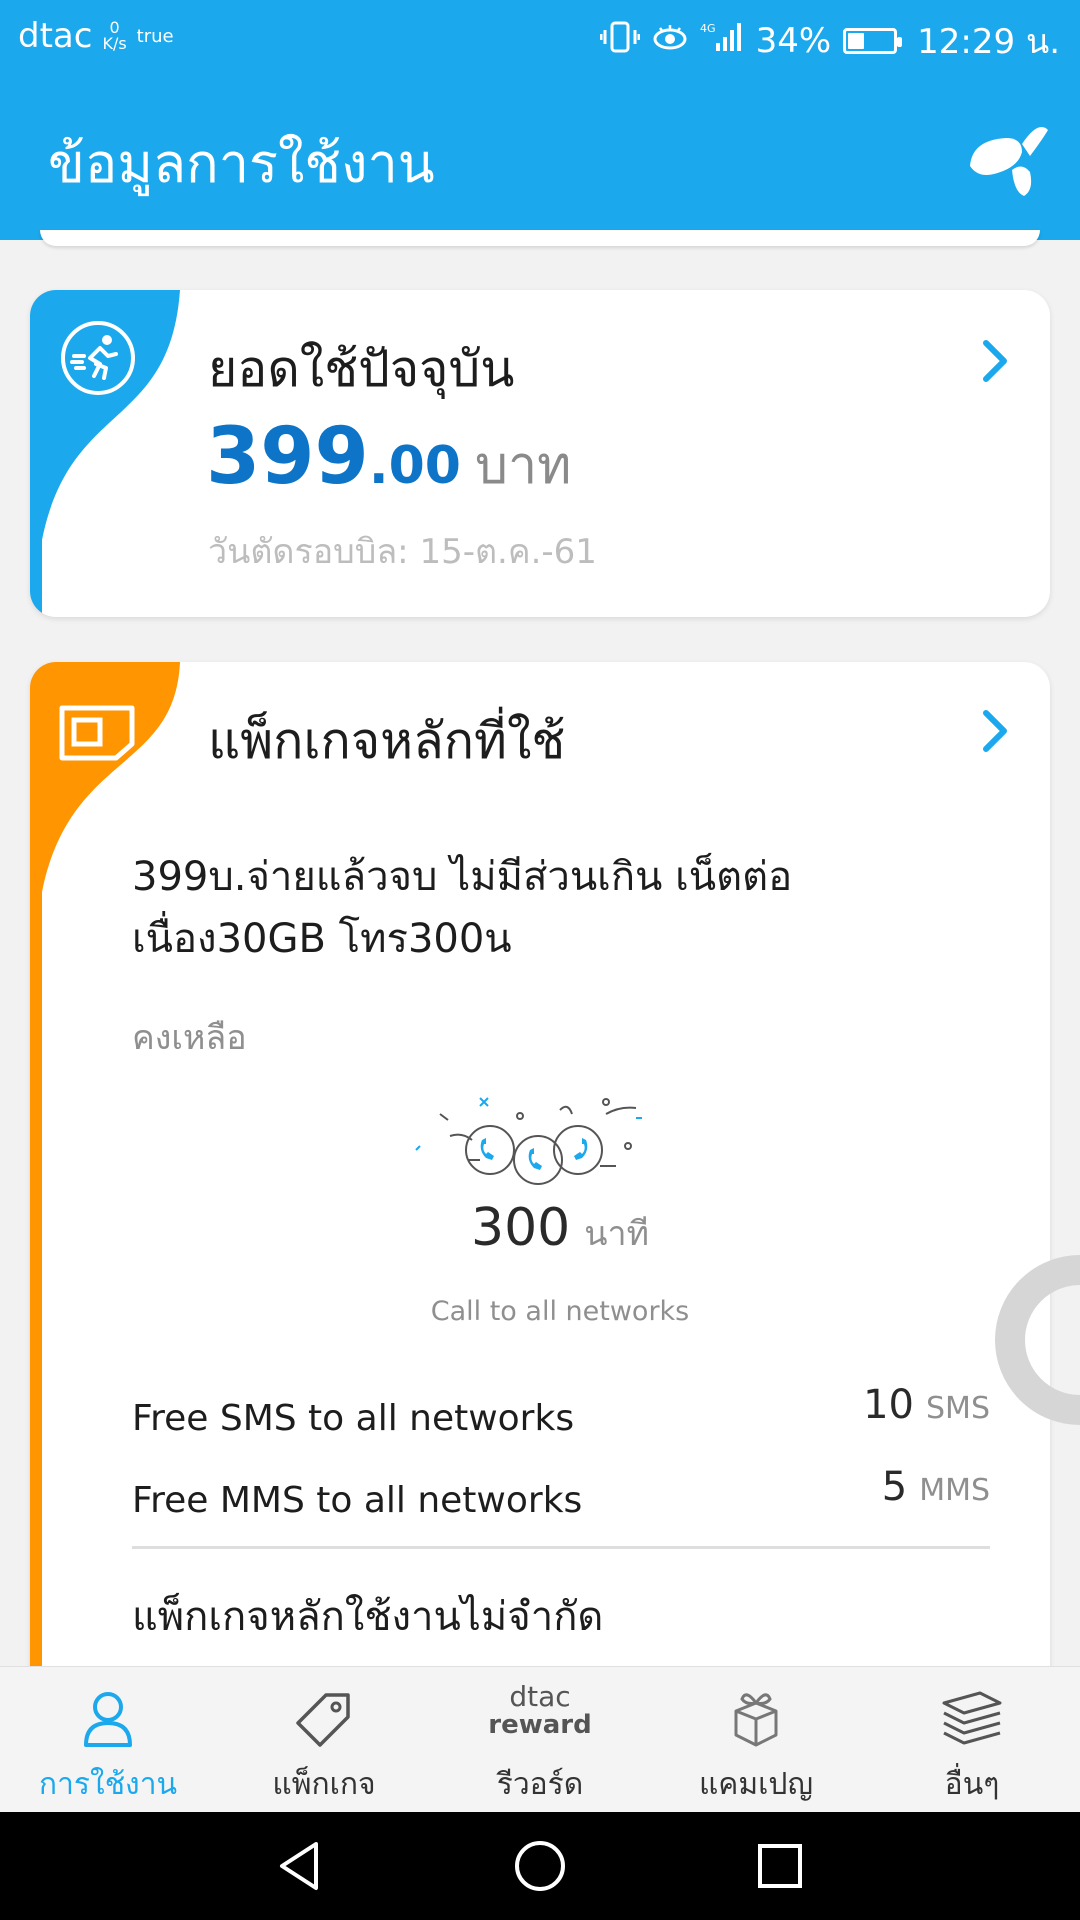  What do you see at coordinates (114, 35) in the screenshot?
I see `network-speed: 0 K/s` at bounding box center [114, 35].